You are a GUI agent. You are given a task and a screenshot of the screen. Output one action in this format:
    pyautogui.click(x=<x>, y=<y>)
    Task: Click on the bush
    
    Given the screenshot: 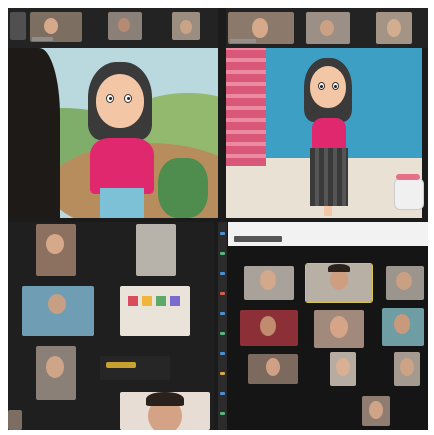 What is the action you would take?
    pyautogui.click(x=183, y=188)
    